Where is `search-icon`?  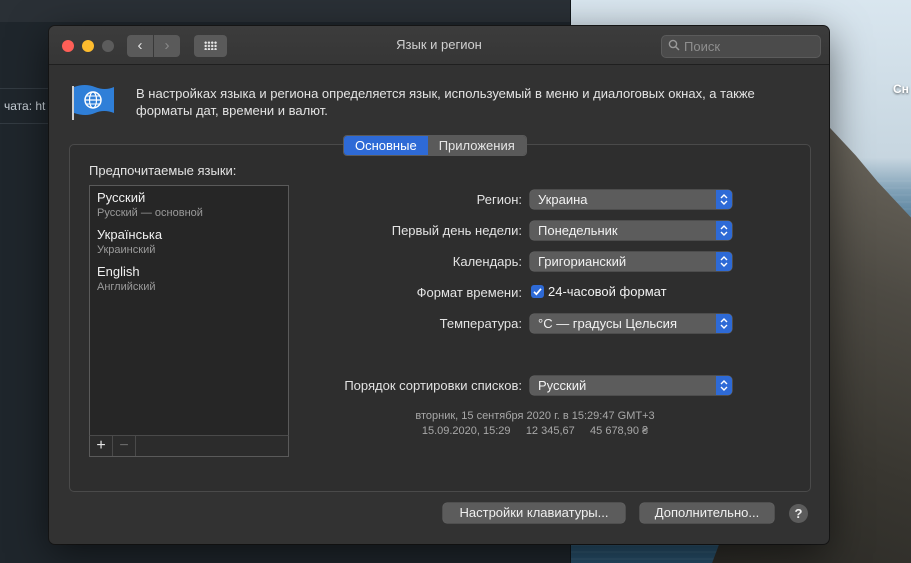 search-icon is located at coordinates (674, 45).